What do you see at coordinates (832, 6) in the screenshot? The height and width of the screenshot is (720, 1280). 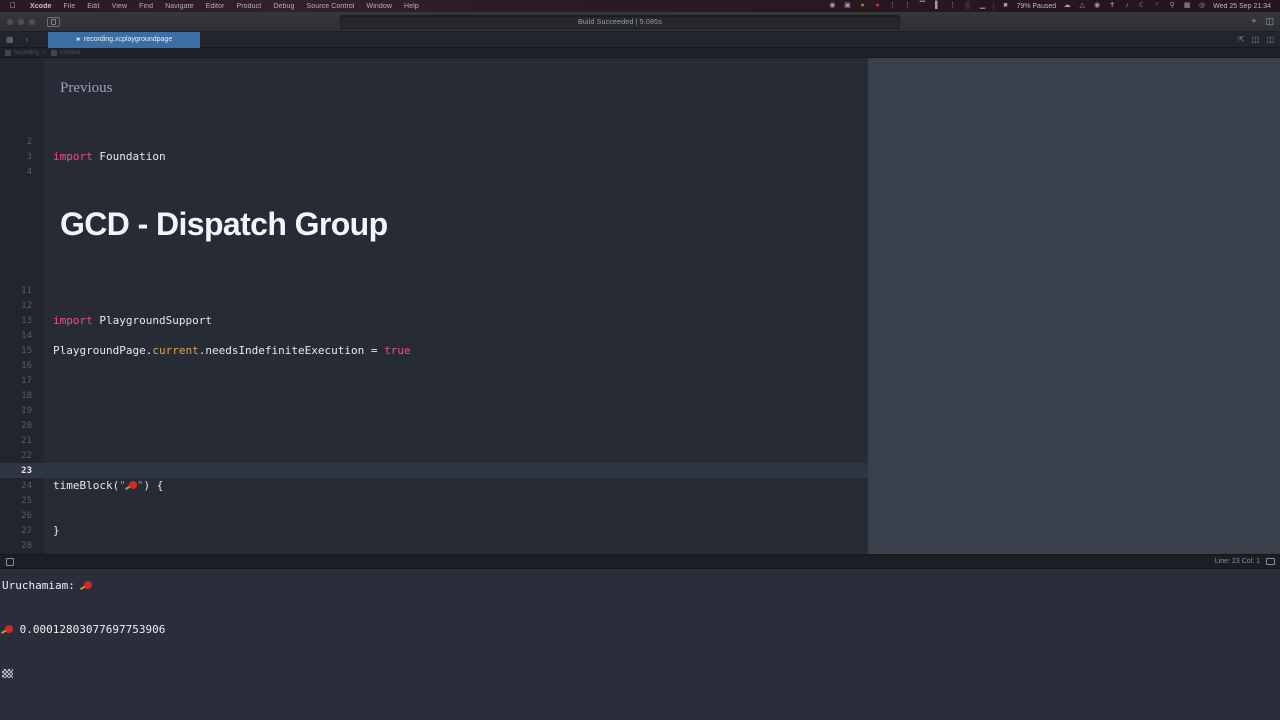 I see `disc-icon: ◉` at bounding box center [832, 6].